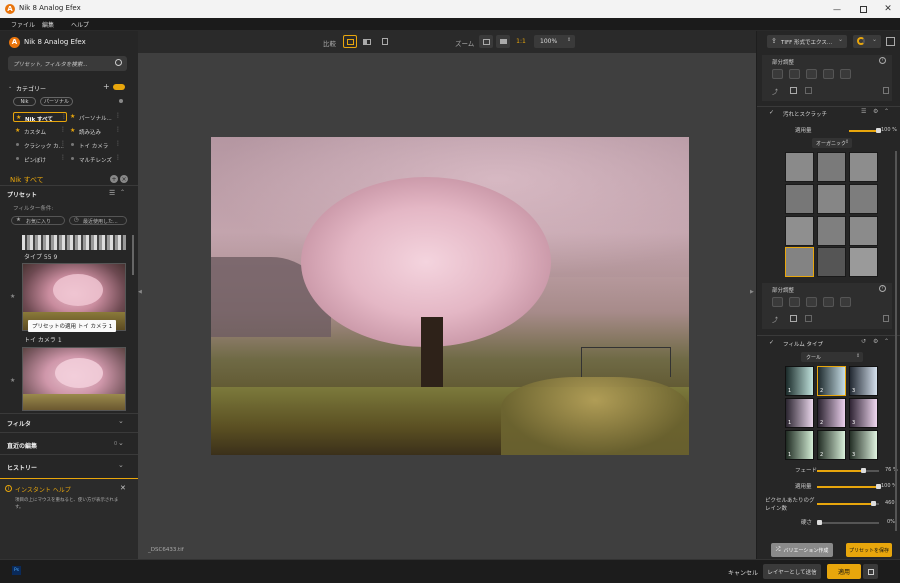 The image size is (900, 583). I want to click on category-toggle, so click(119, 87).